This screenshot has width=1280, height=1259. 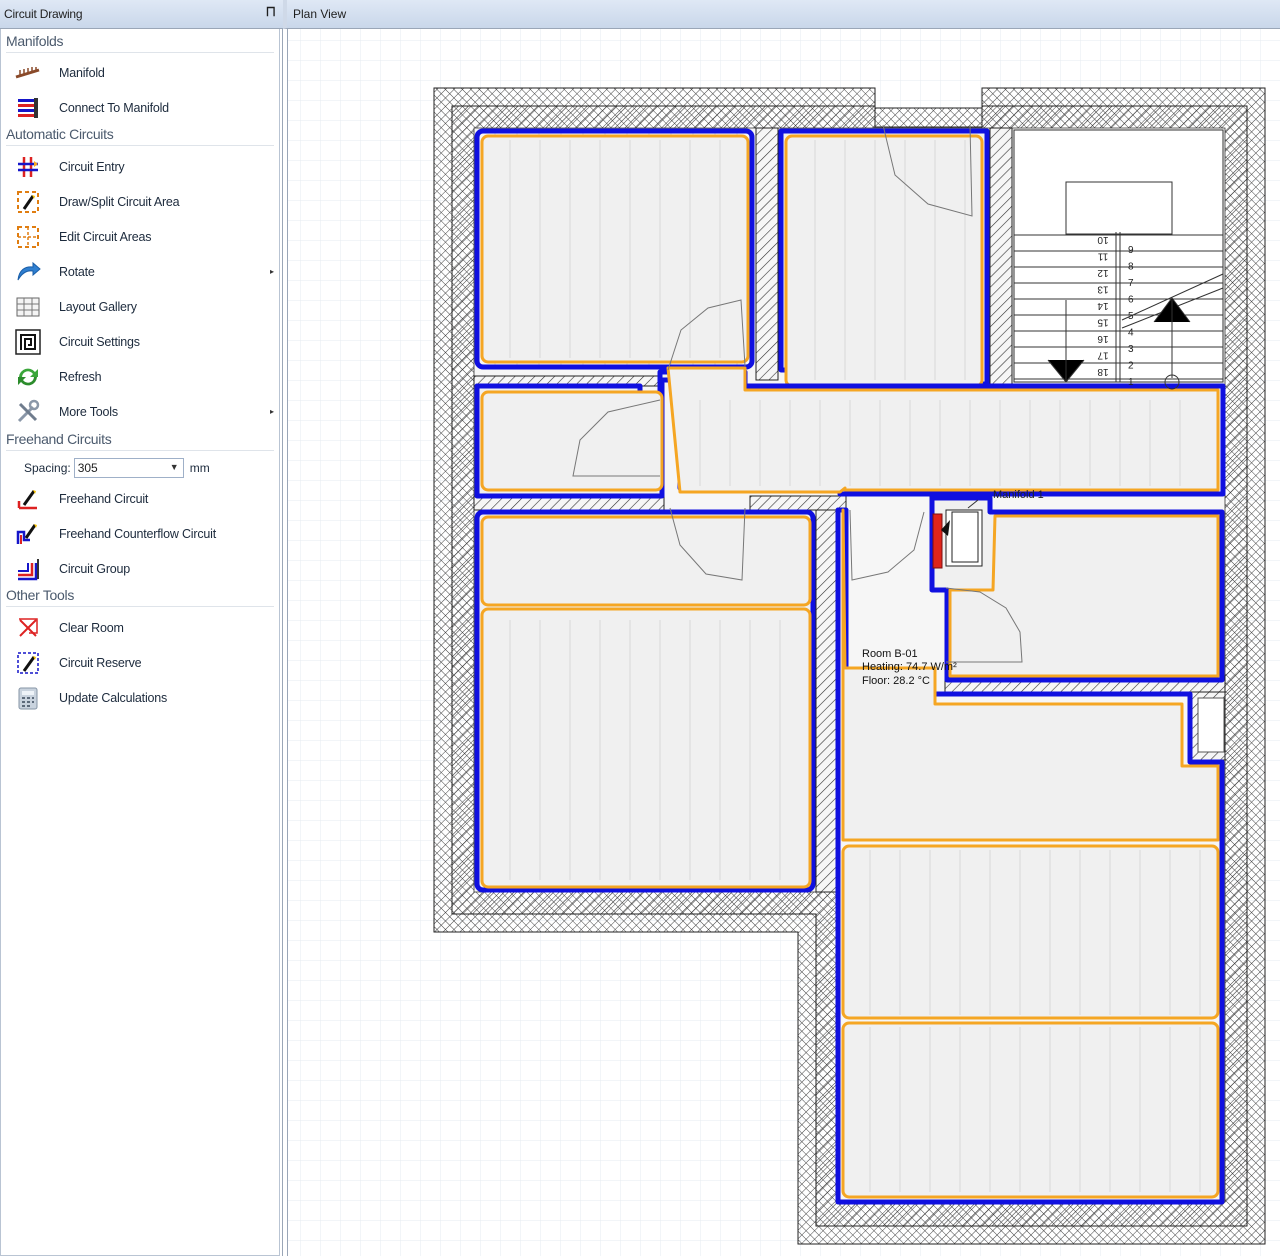 What do you see at coordinates (114, 108) in the screenshot?
I see `connect-to-manifold-label: Connect To Manifold` at bounding box center [114, 108].